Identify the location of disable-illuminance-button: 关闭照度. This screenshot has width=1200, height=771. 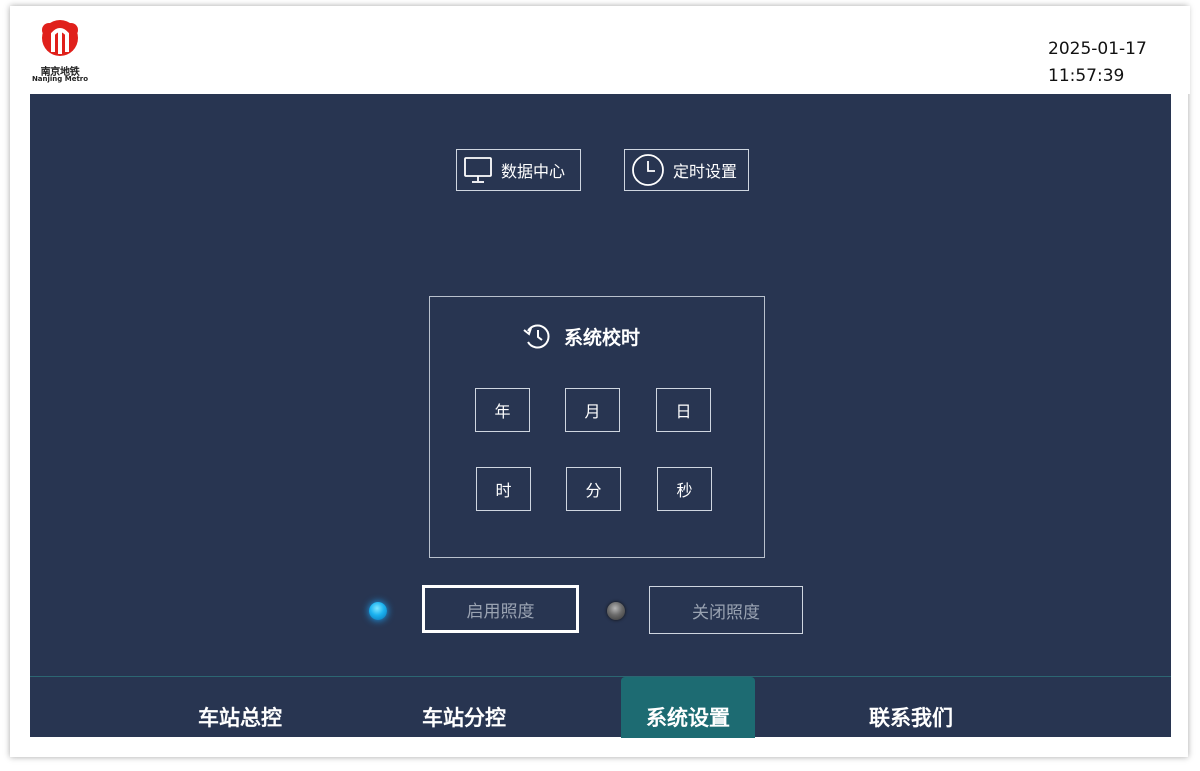
(726, 610).